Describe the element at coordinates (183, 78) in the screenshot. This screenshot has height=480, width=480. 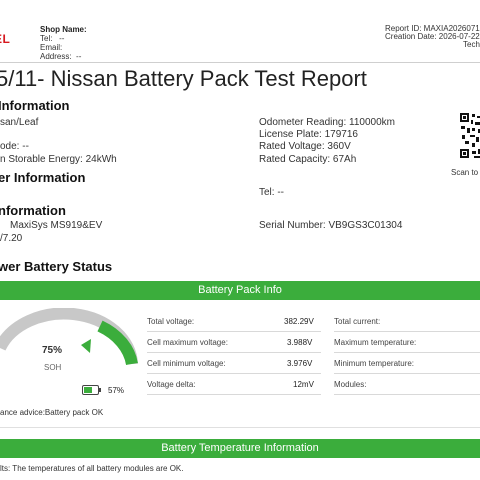
I see `page-title: 5/11- Nissan Battery Pack Test Report` at that location.